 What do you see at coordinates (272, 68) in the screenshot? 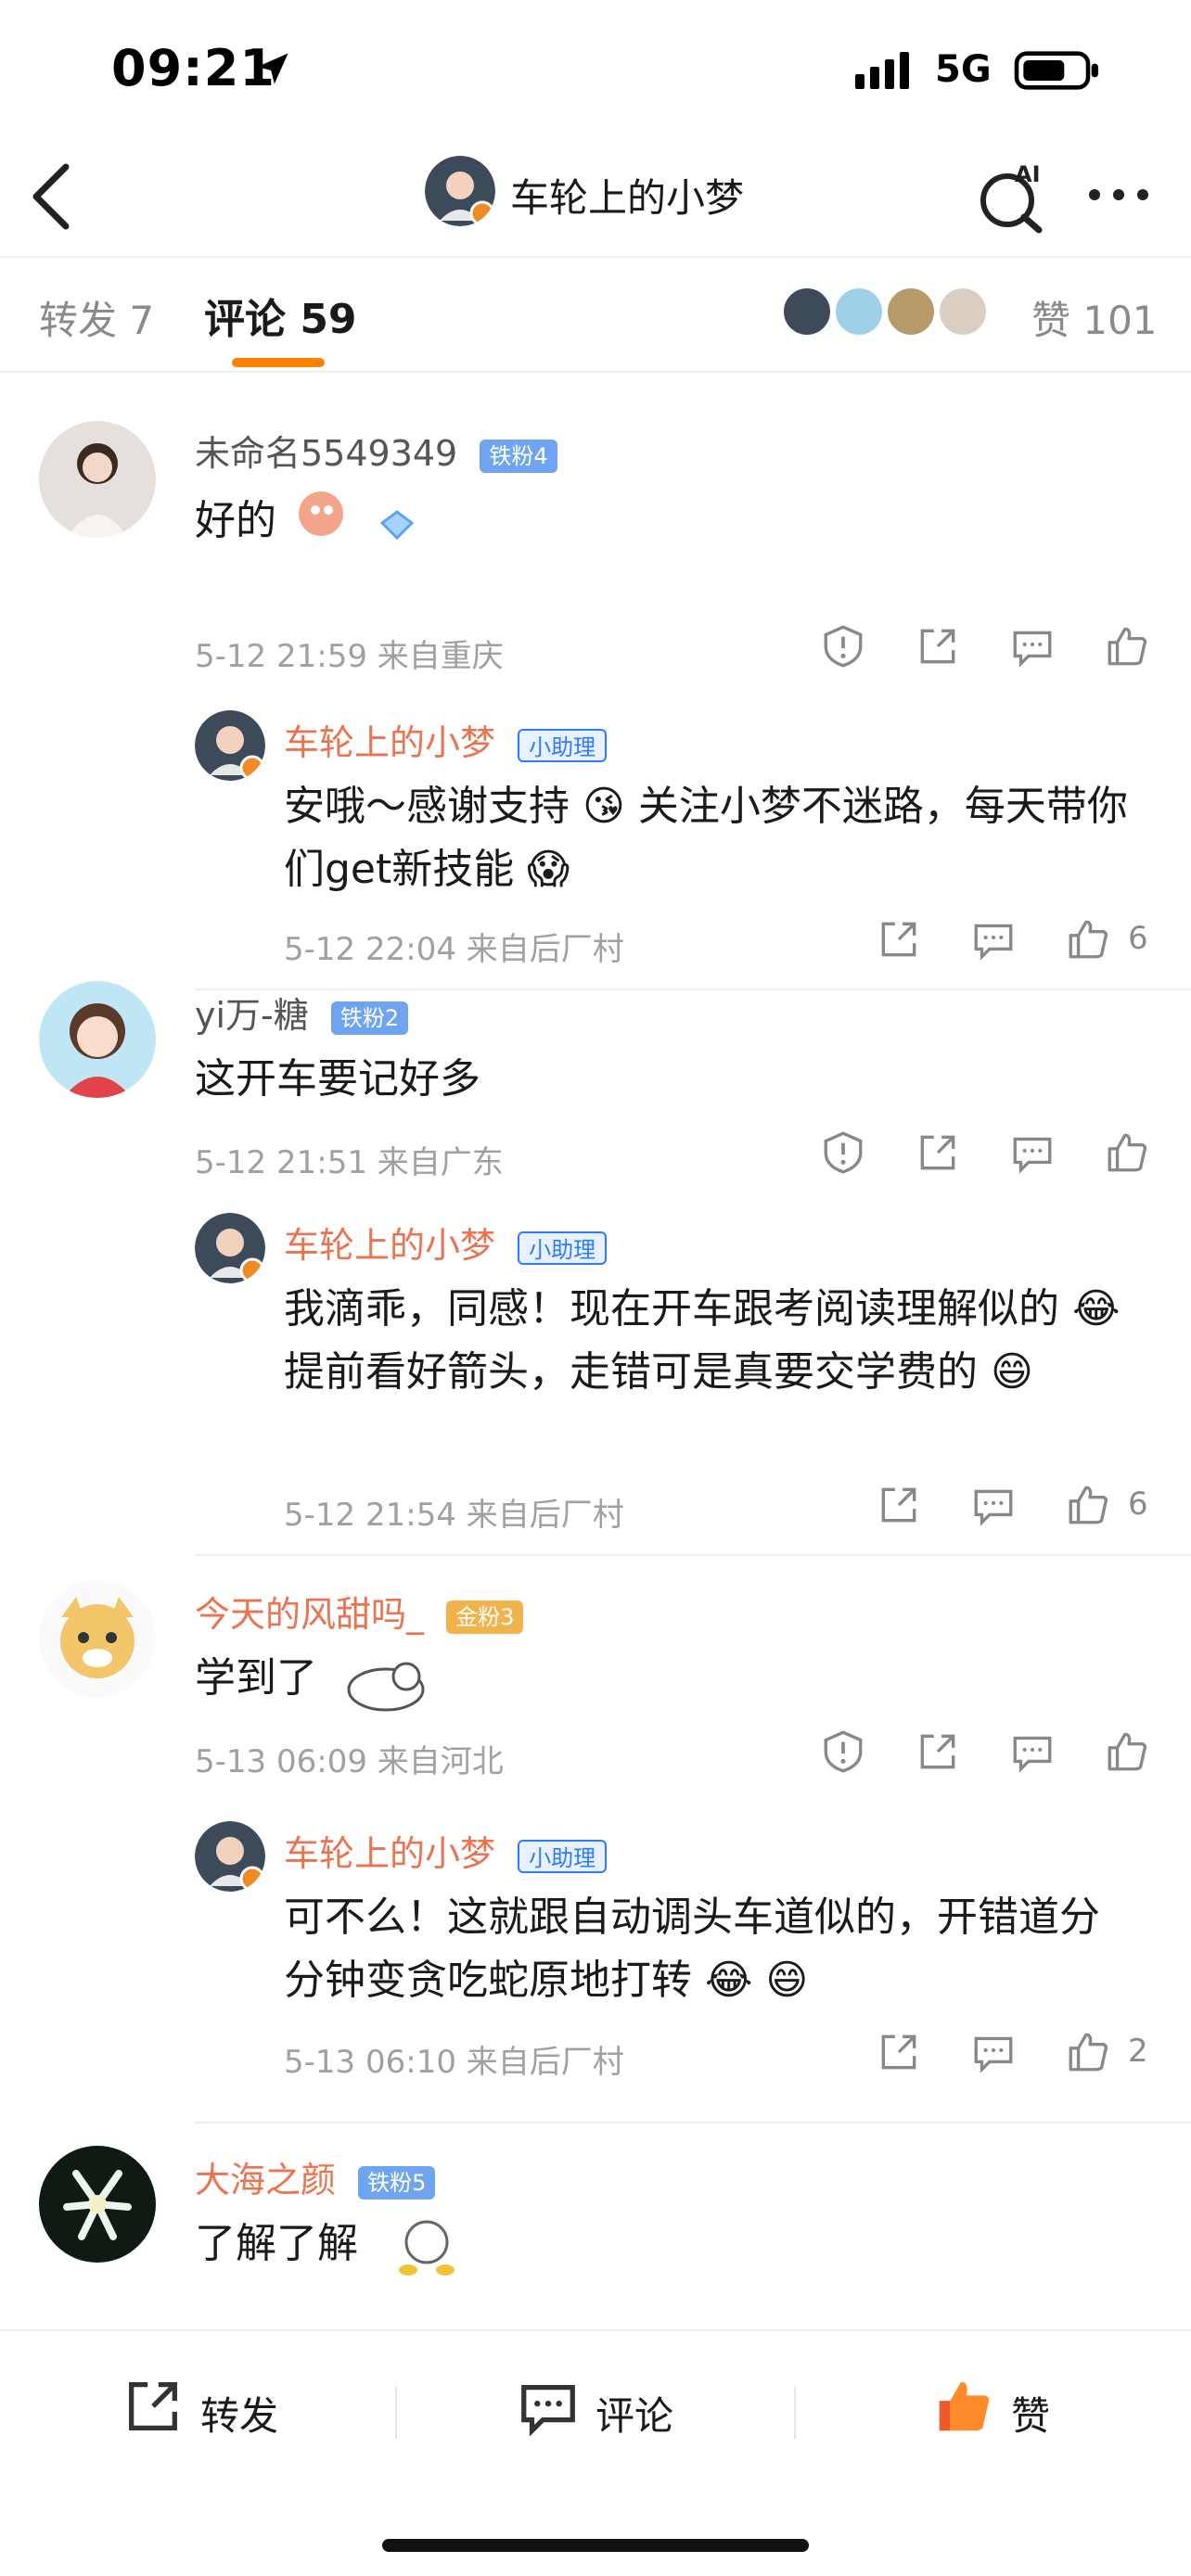
I see `location-arrow-icon` at bounding box center [272, 68].